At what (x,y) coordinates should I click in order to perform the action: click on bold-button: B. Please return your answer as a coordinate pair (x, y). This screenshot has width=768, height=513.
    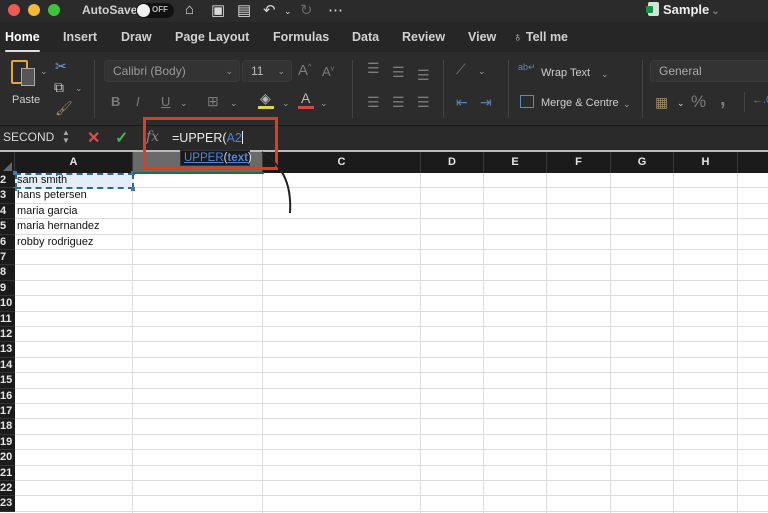
    Looking at the image, I should click on (115, 101).